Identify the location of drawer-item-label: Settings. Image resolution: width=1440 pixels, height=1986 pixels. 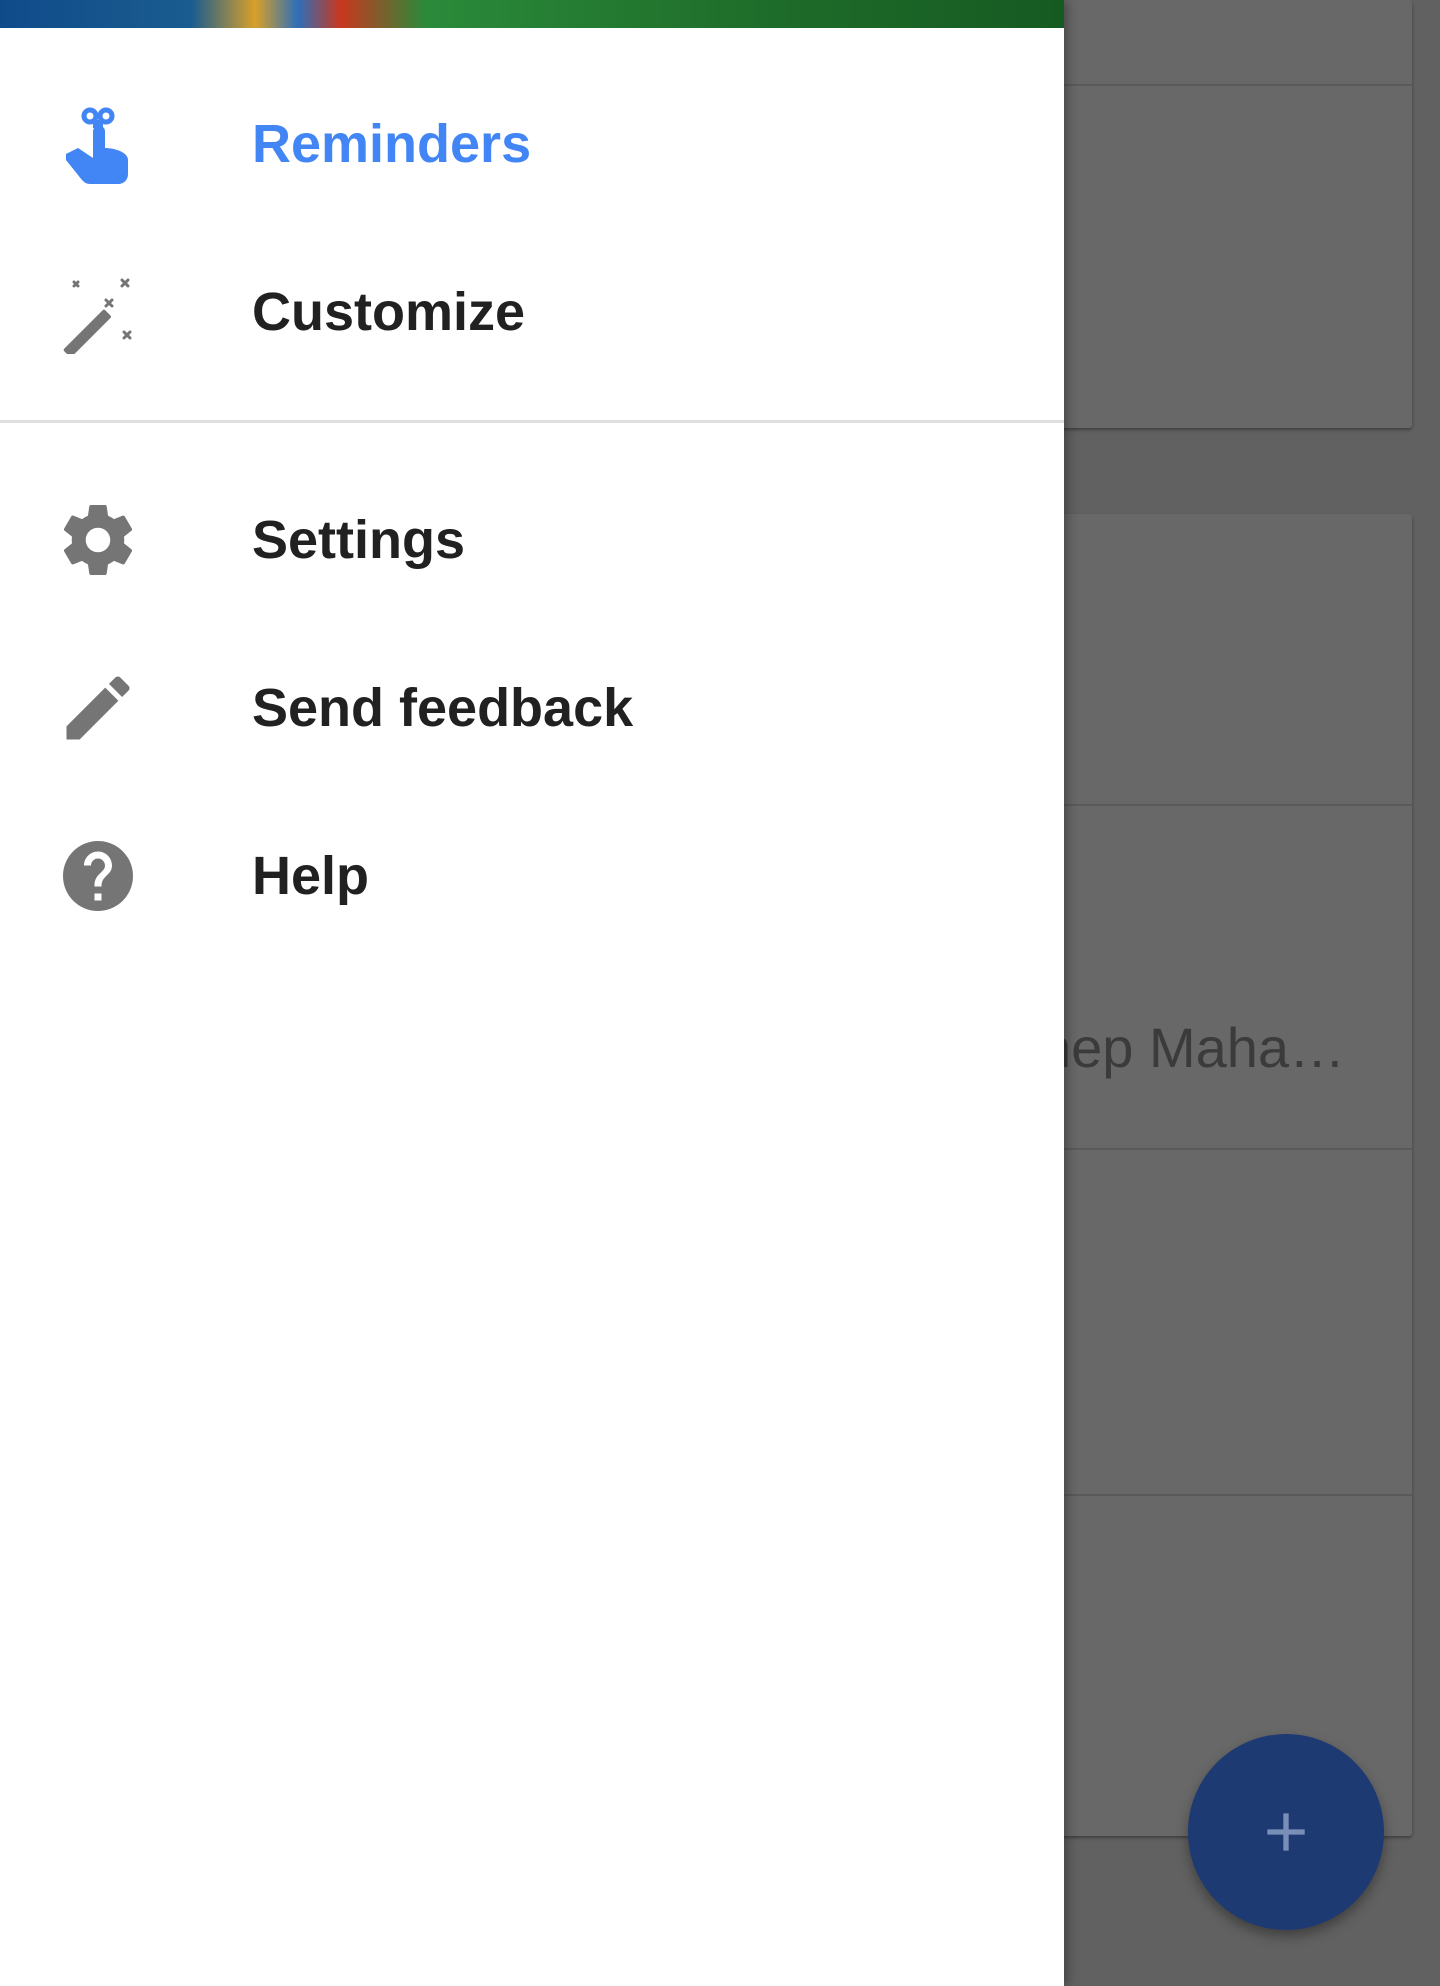
(359, 540).